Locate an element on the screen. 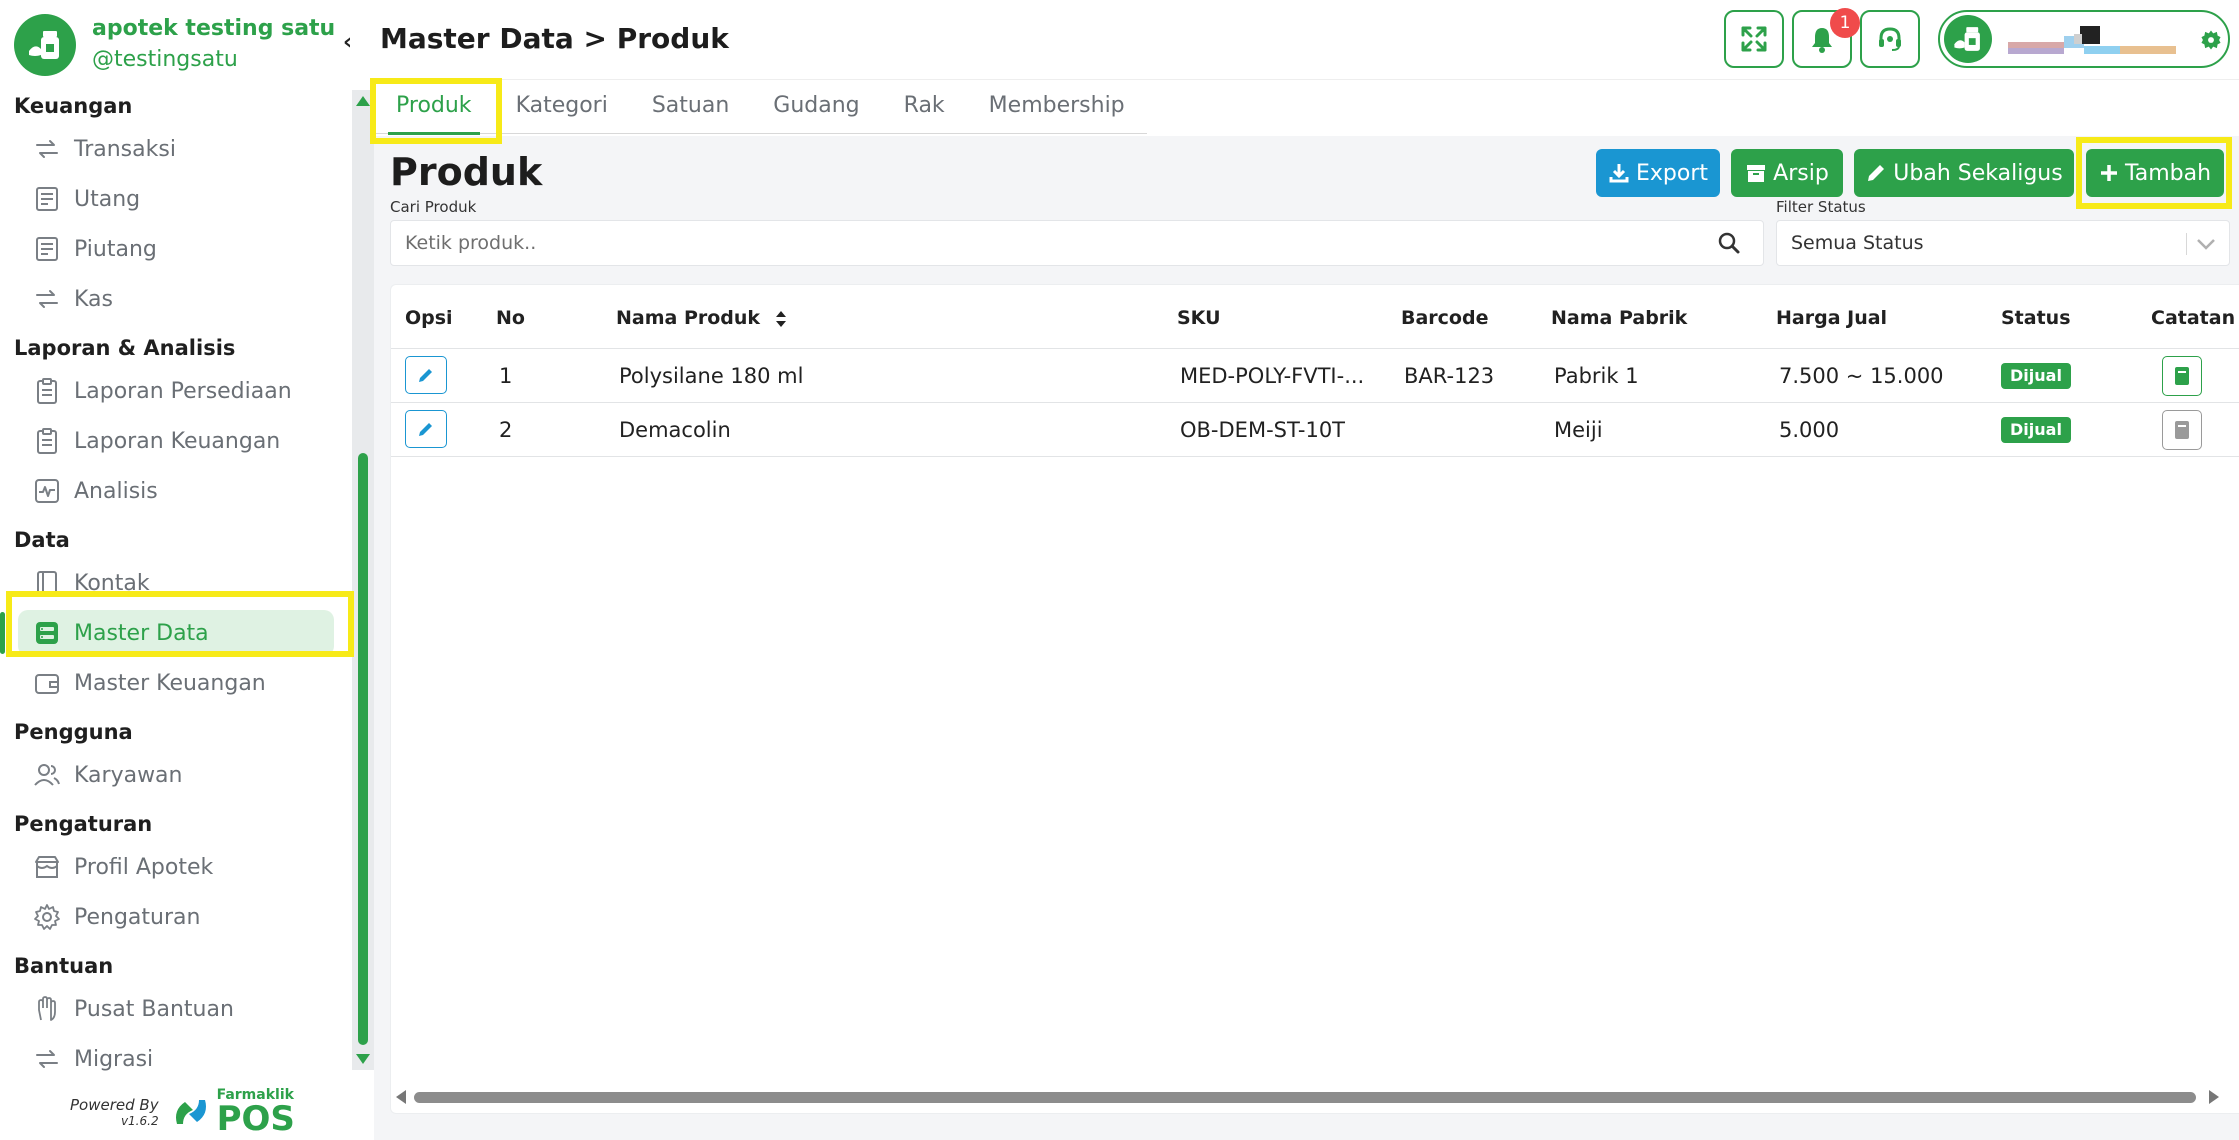  sidebar-item-laporan-keuangan: Laporan Keuangan is located at coordinates (178, 441).